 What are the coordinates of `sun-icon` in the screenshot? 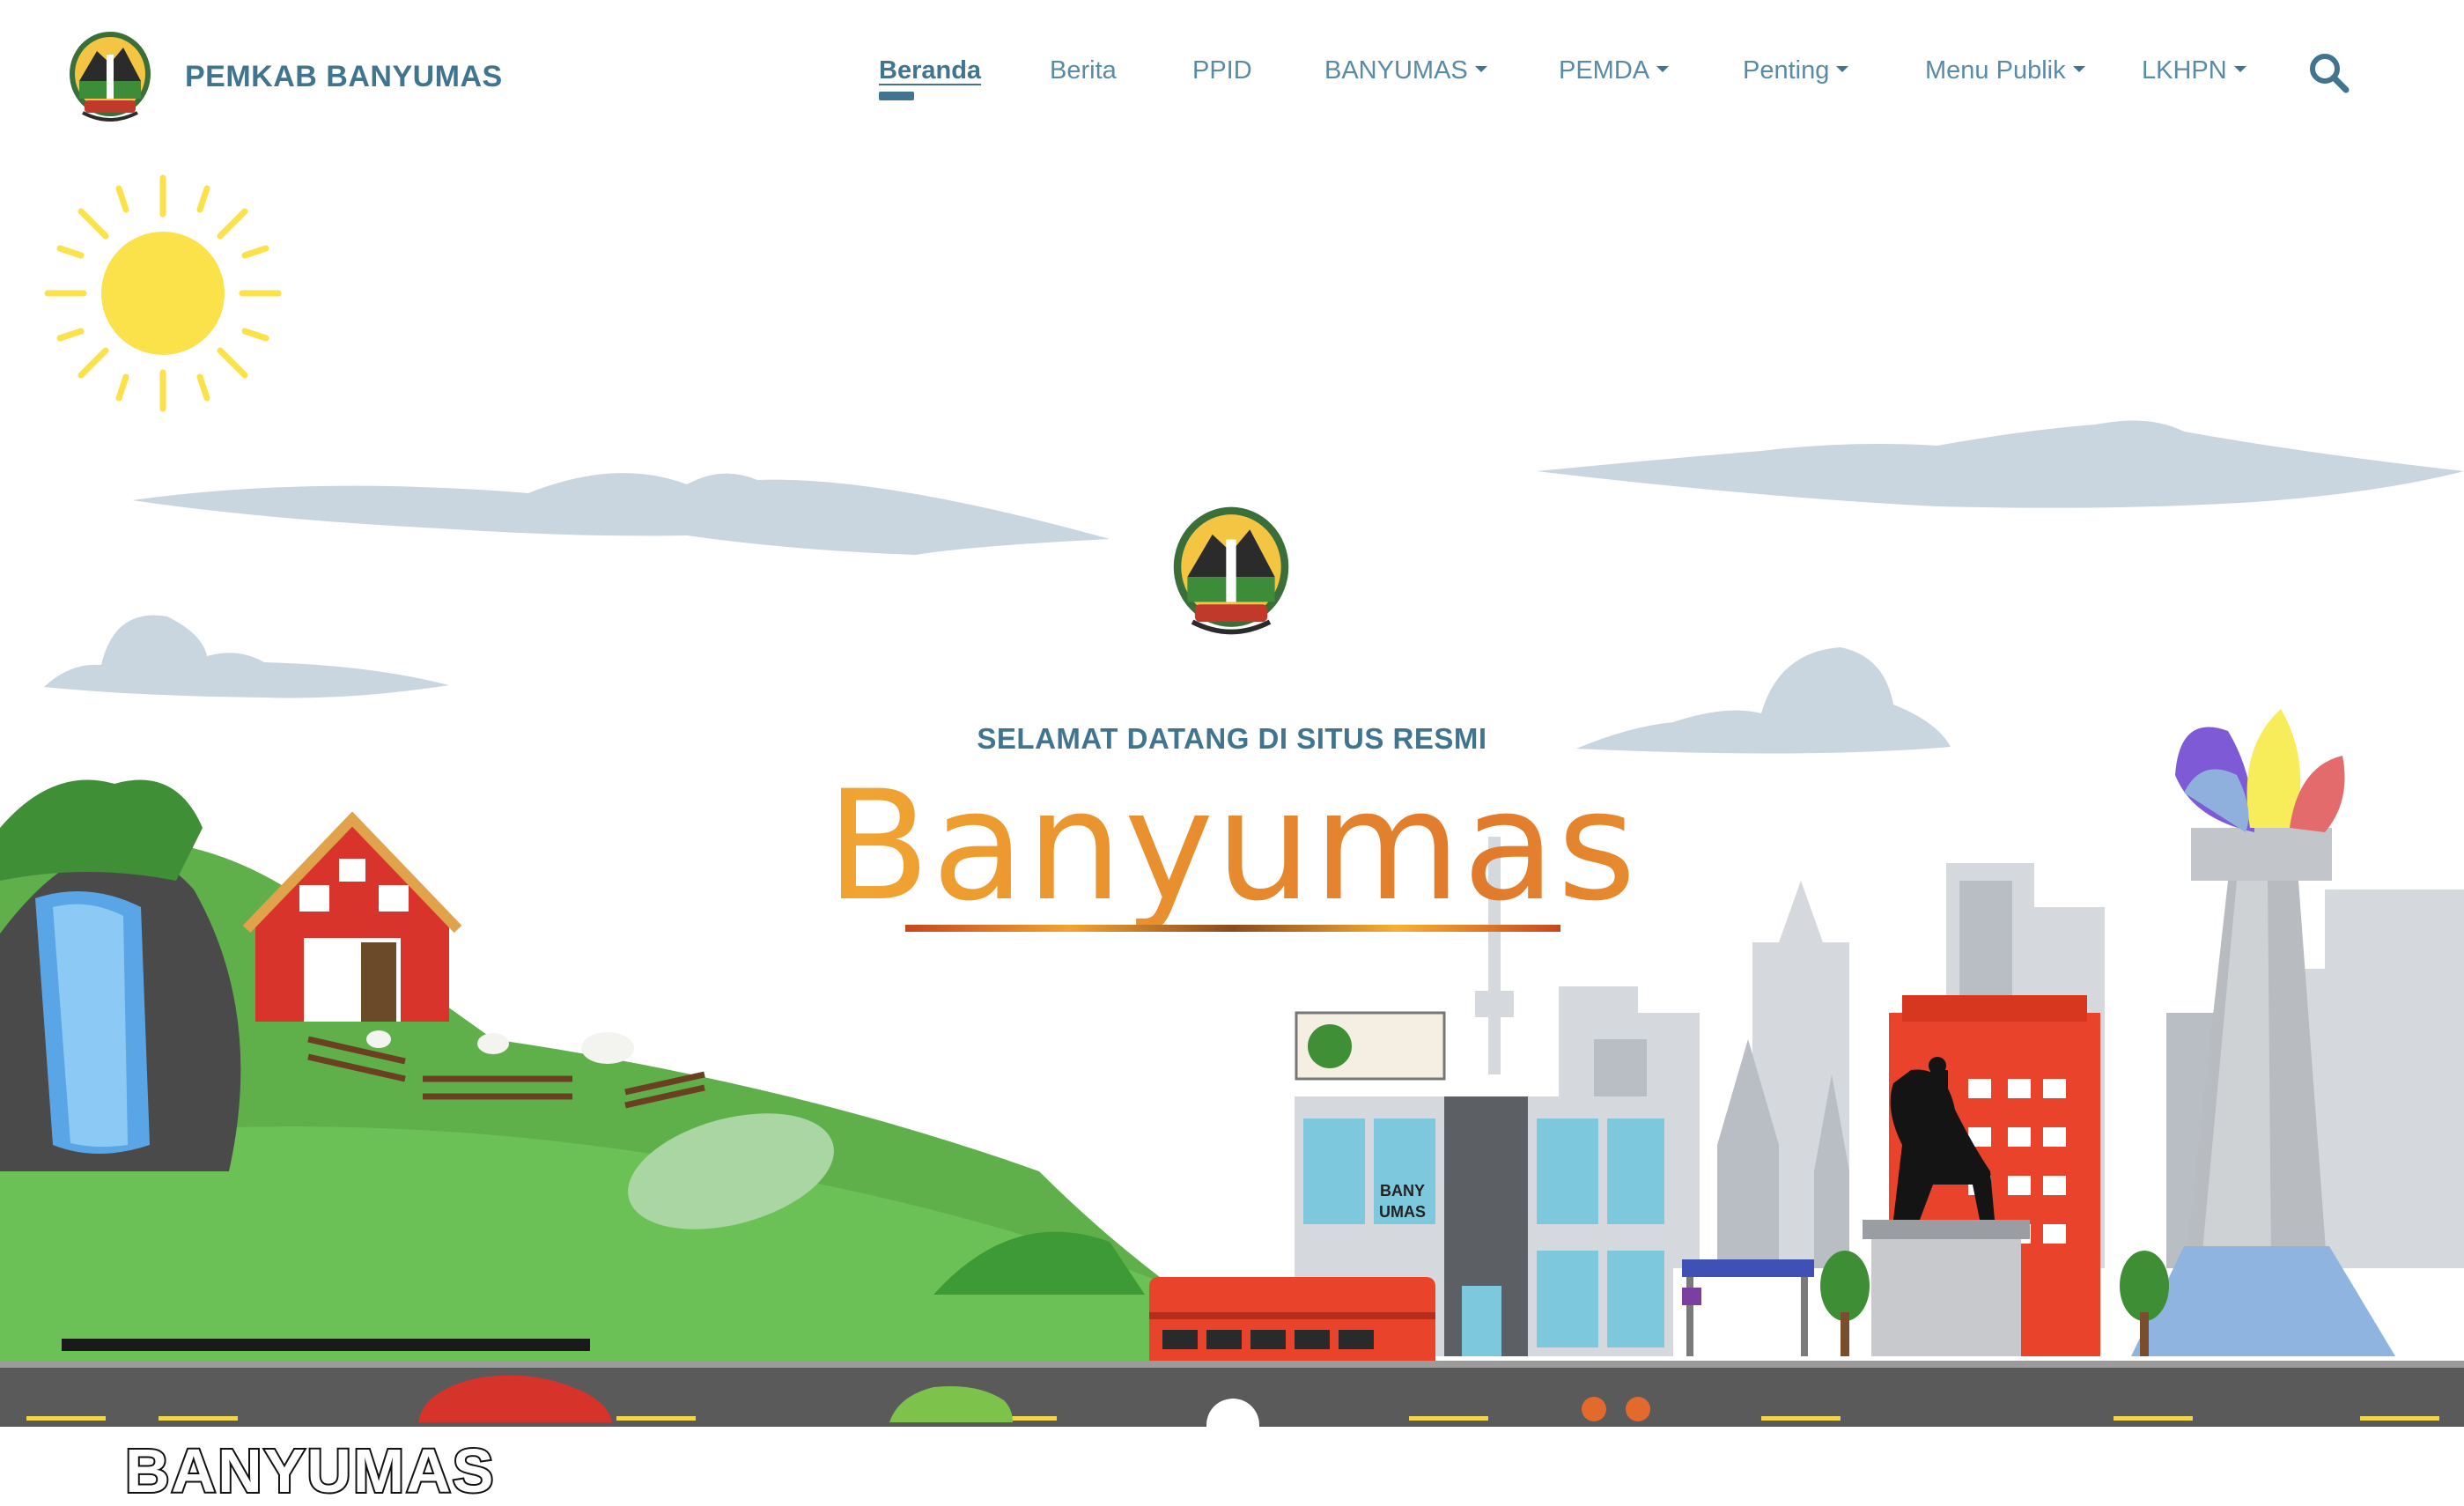 It's located at (163, 293).